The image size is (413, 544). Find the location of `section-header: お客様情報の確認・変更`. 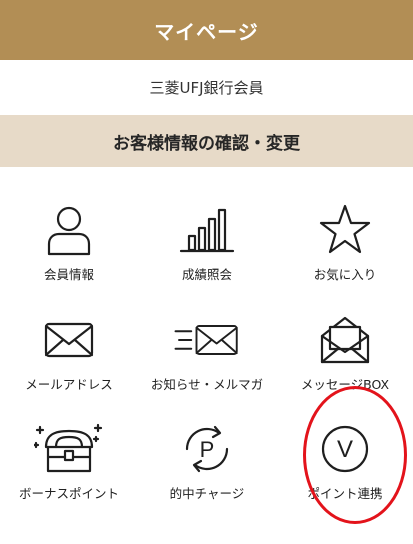

section-header: お客様情報の確認・変更 is located at coordinates (206, 141).